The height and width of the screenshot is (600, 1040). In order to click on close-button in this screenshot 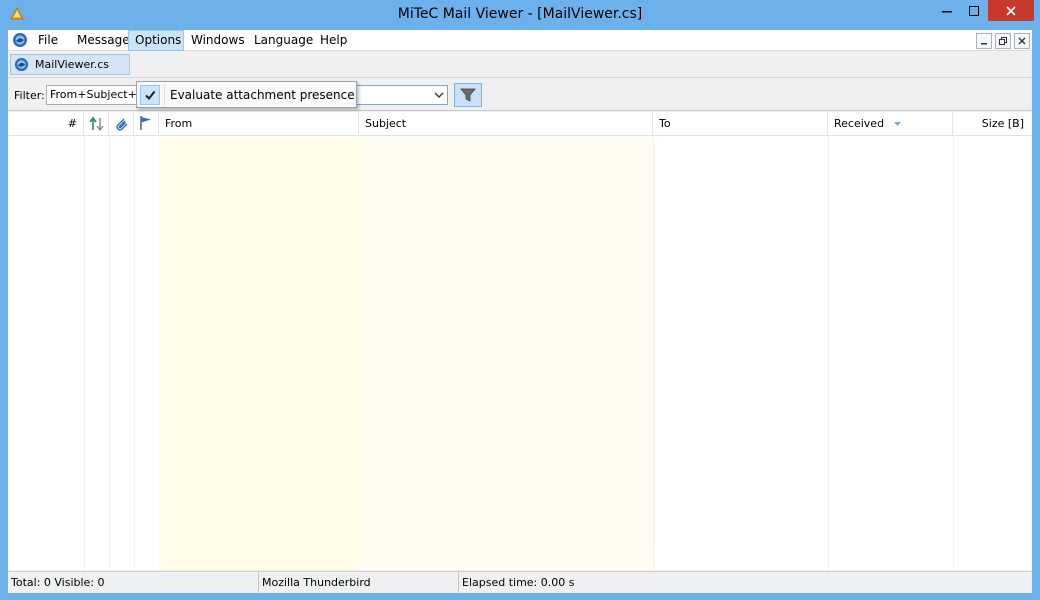, I will do `click(1011, 10)`.